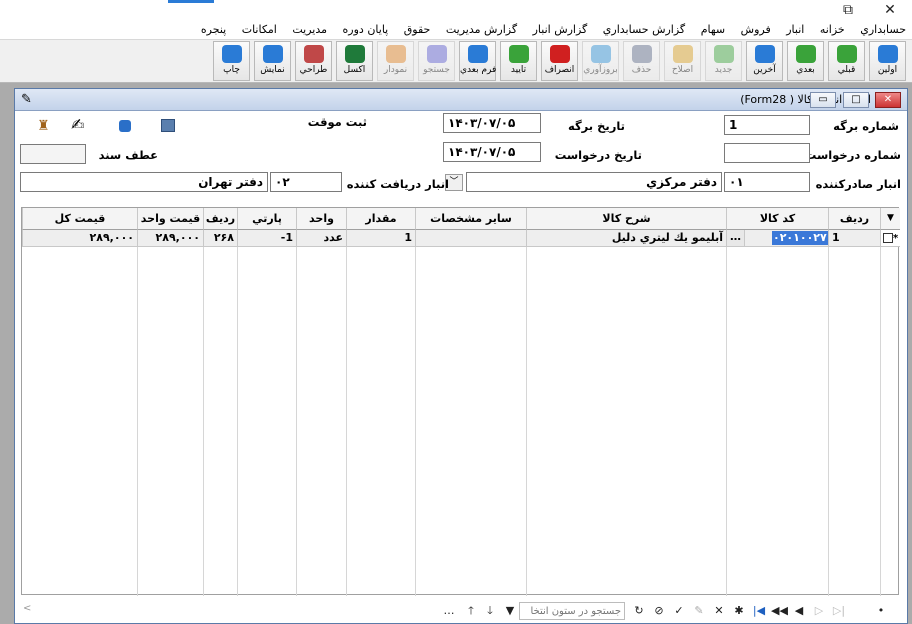 The width and height of the screenshot is (912, 624). Describe the element at coordinates (887, 61) in the screenshot. I see `toolbar-button-0: اولين` at that location.